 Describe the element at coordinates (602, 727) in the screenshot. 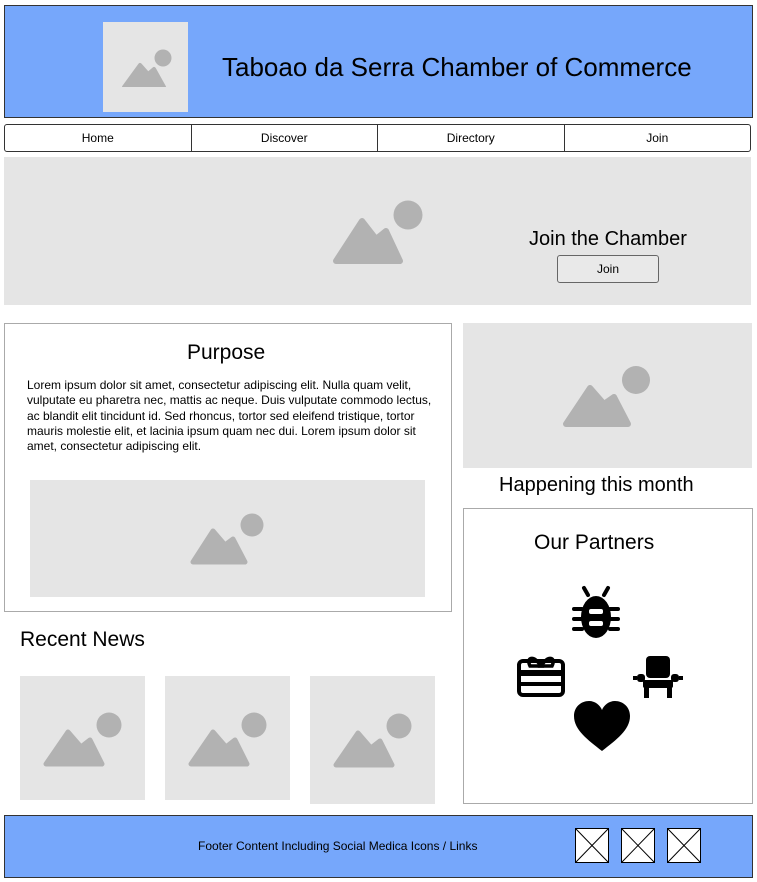

I see `heart-icon` at that location.